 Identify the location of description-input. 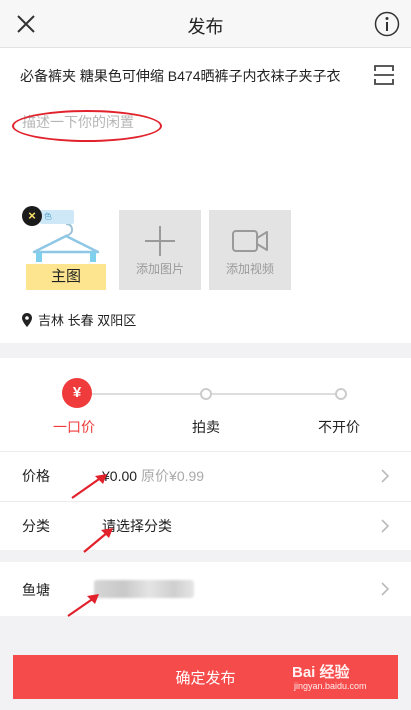
(187, 122).